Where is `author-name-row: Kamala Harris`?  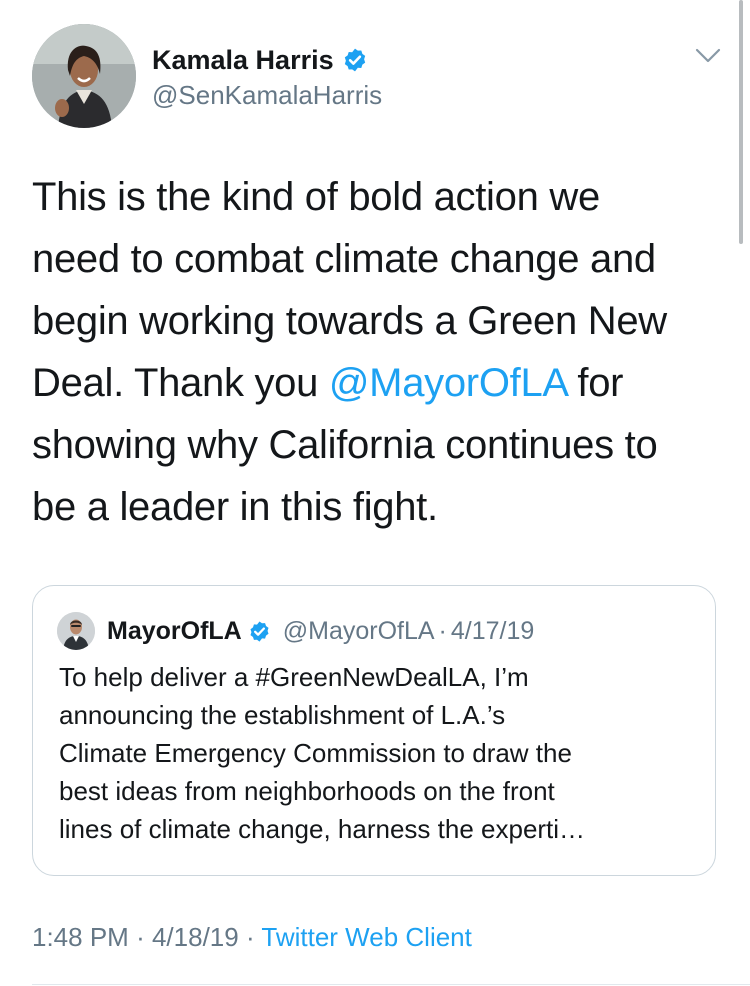 author-name-row: Kamala Harris is located at coordinates (260, 60).